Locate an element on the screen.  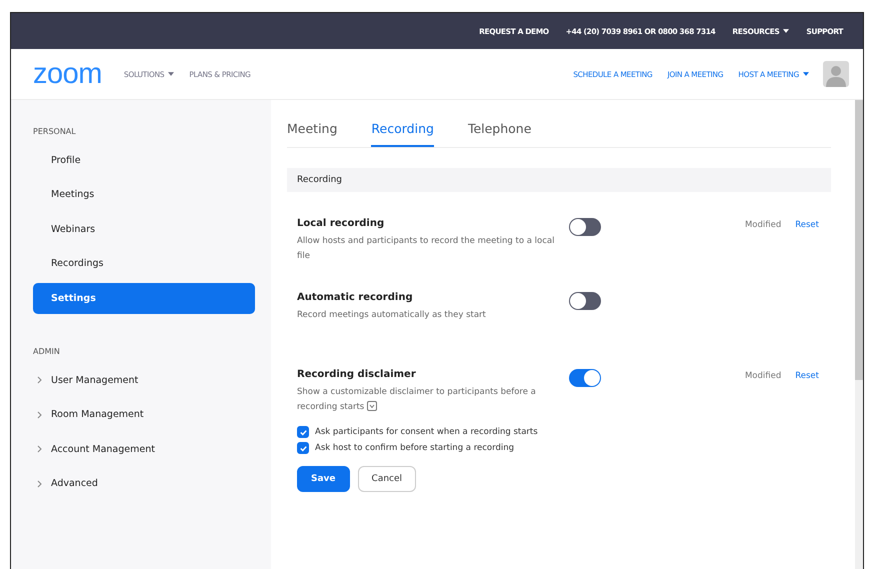
setting-description: Record meetings automatically as they start is located at coordinates (392, 315).